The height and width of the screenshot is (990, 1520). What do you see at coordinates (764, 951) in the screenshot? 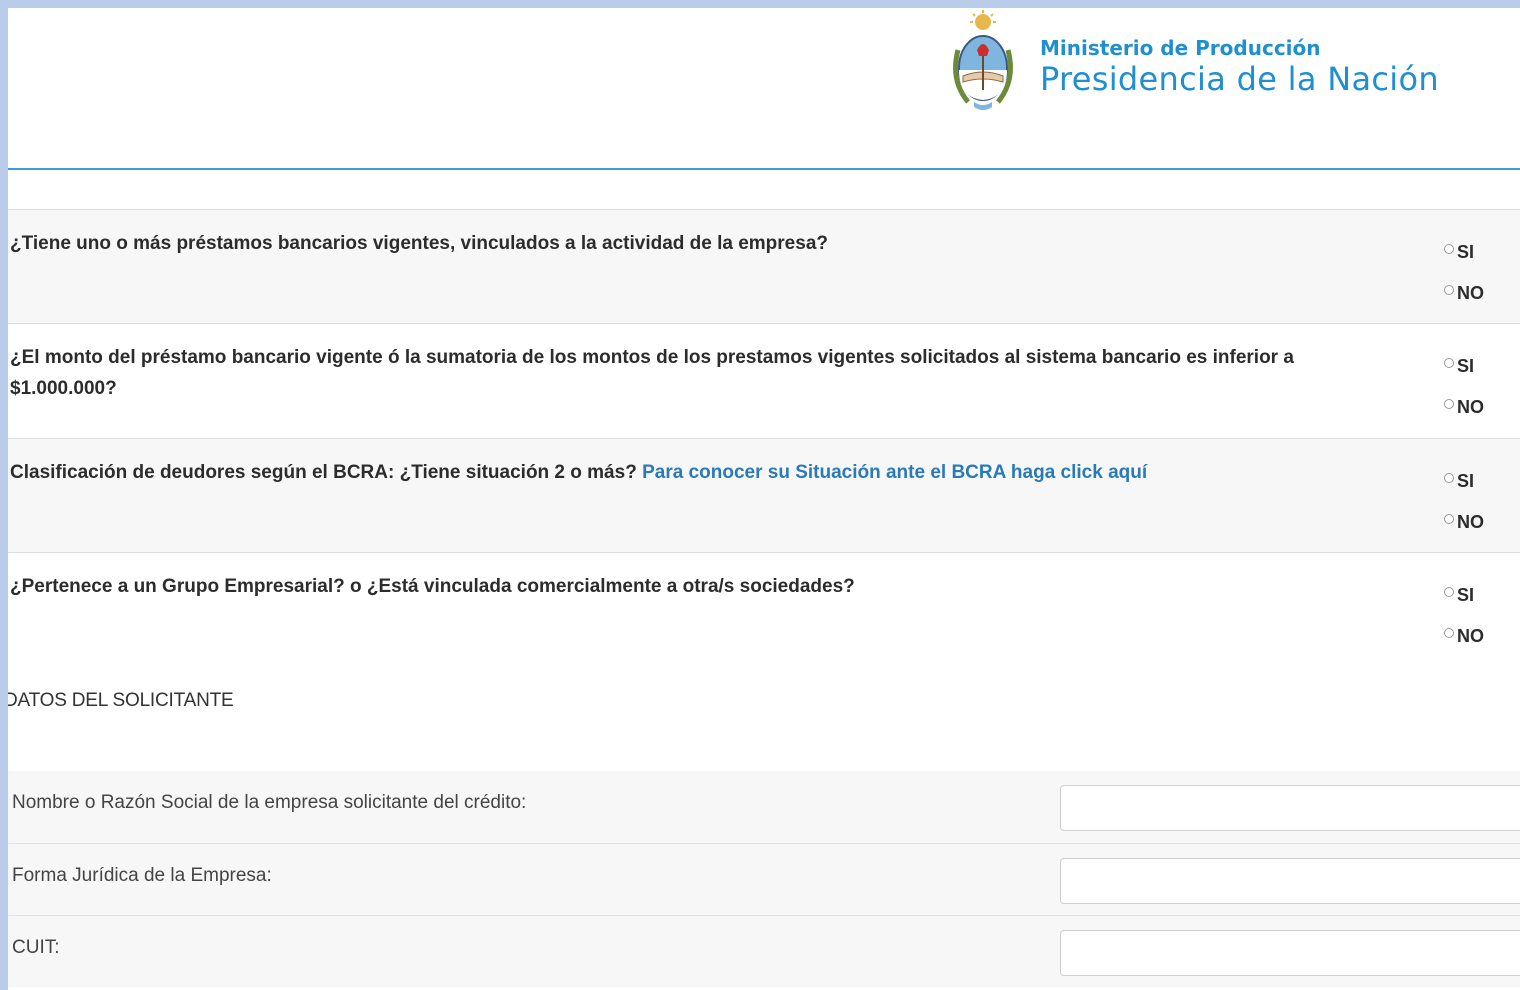
I see `form-row: CUIT:` at bounding box center [764, 951].